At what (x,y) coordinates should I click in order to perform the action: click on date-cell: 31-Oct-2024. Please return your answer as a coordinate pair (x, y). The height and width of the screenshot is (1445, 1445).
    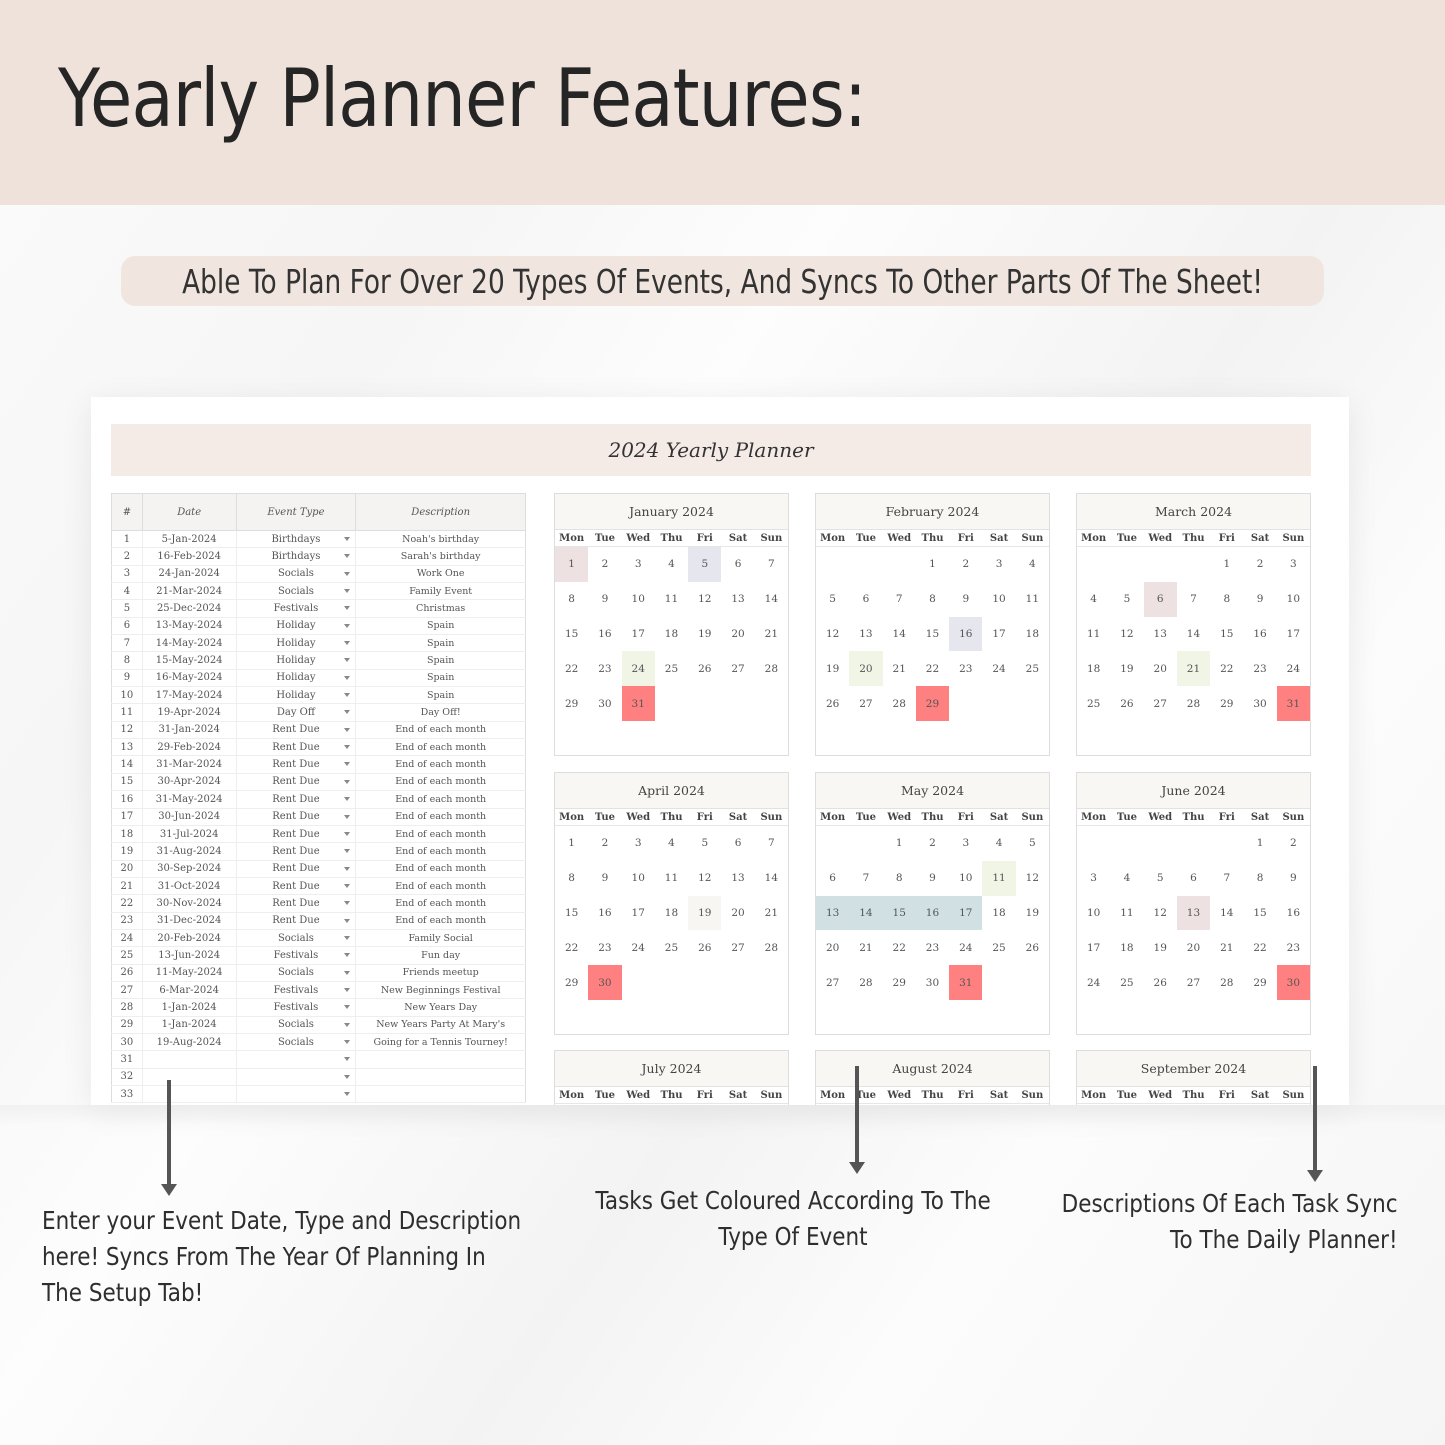
    Looking at the image, I should click on (189, 886).